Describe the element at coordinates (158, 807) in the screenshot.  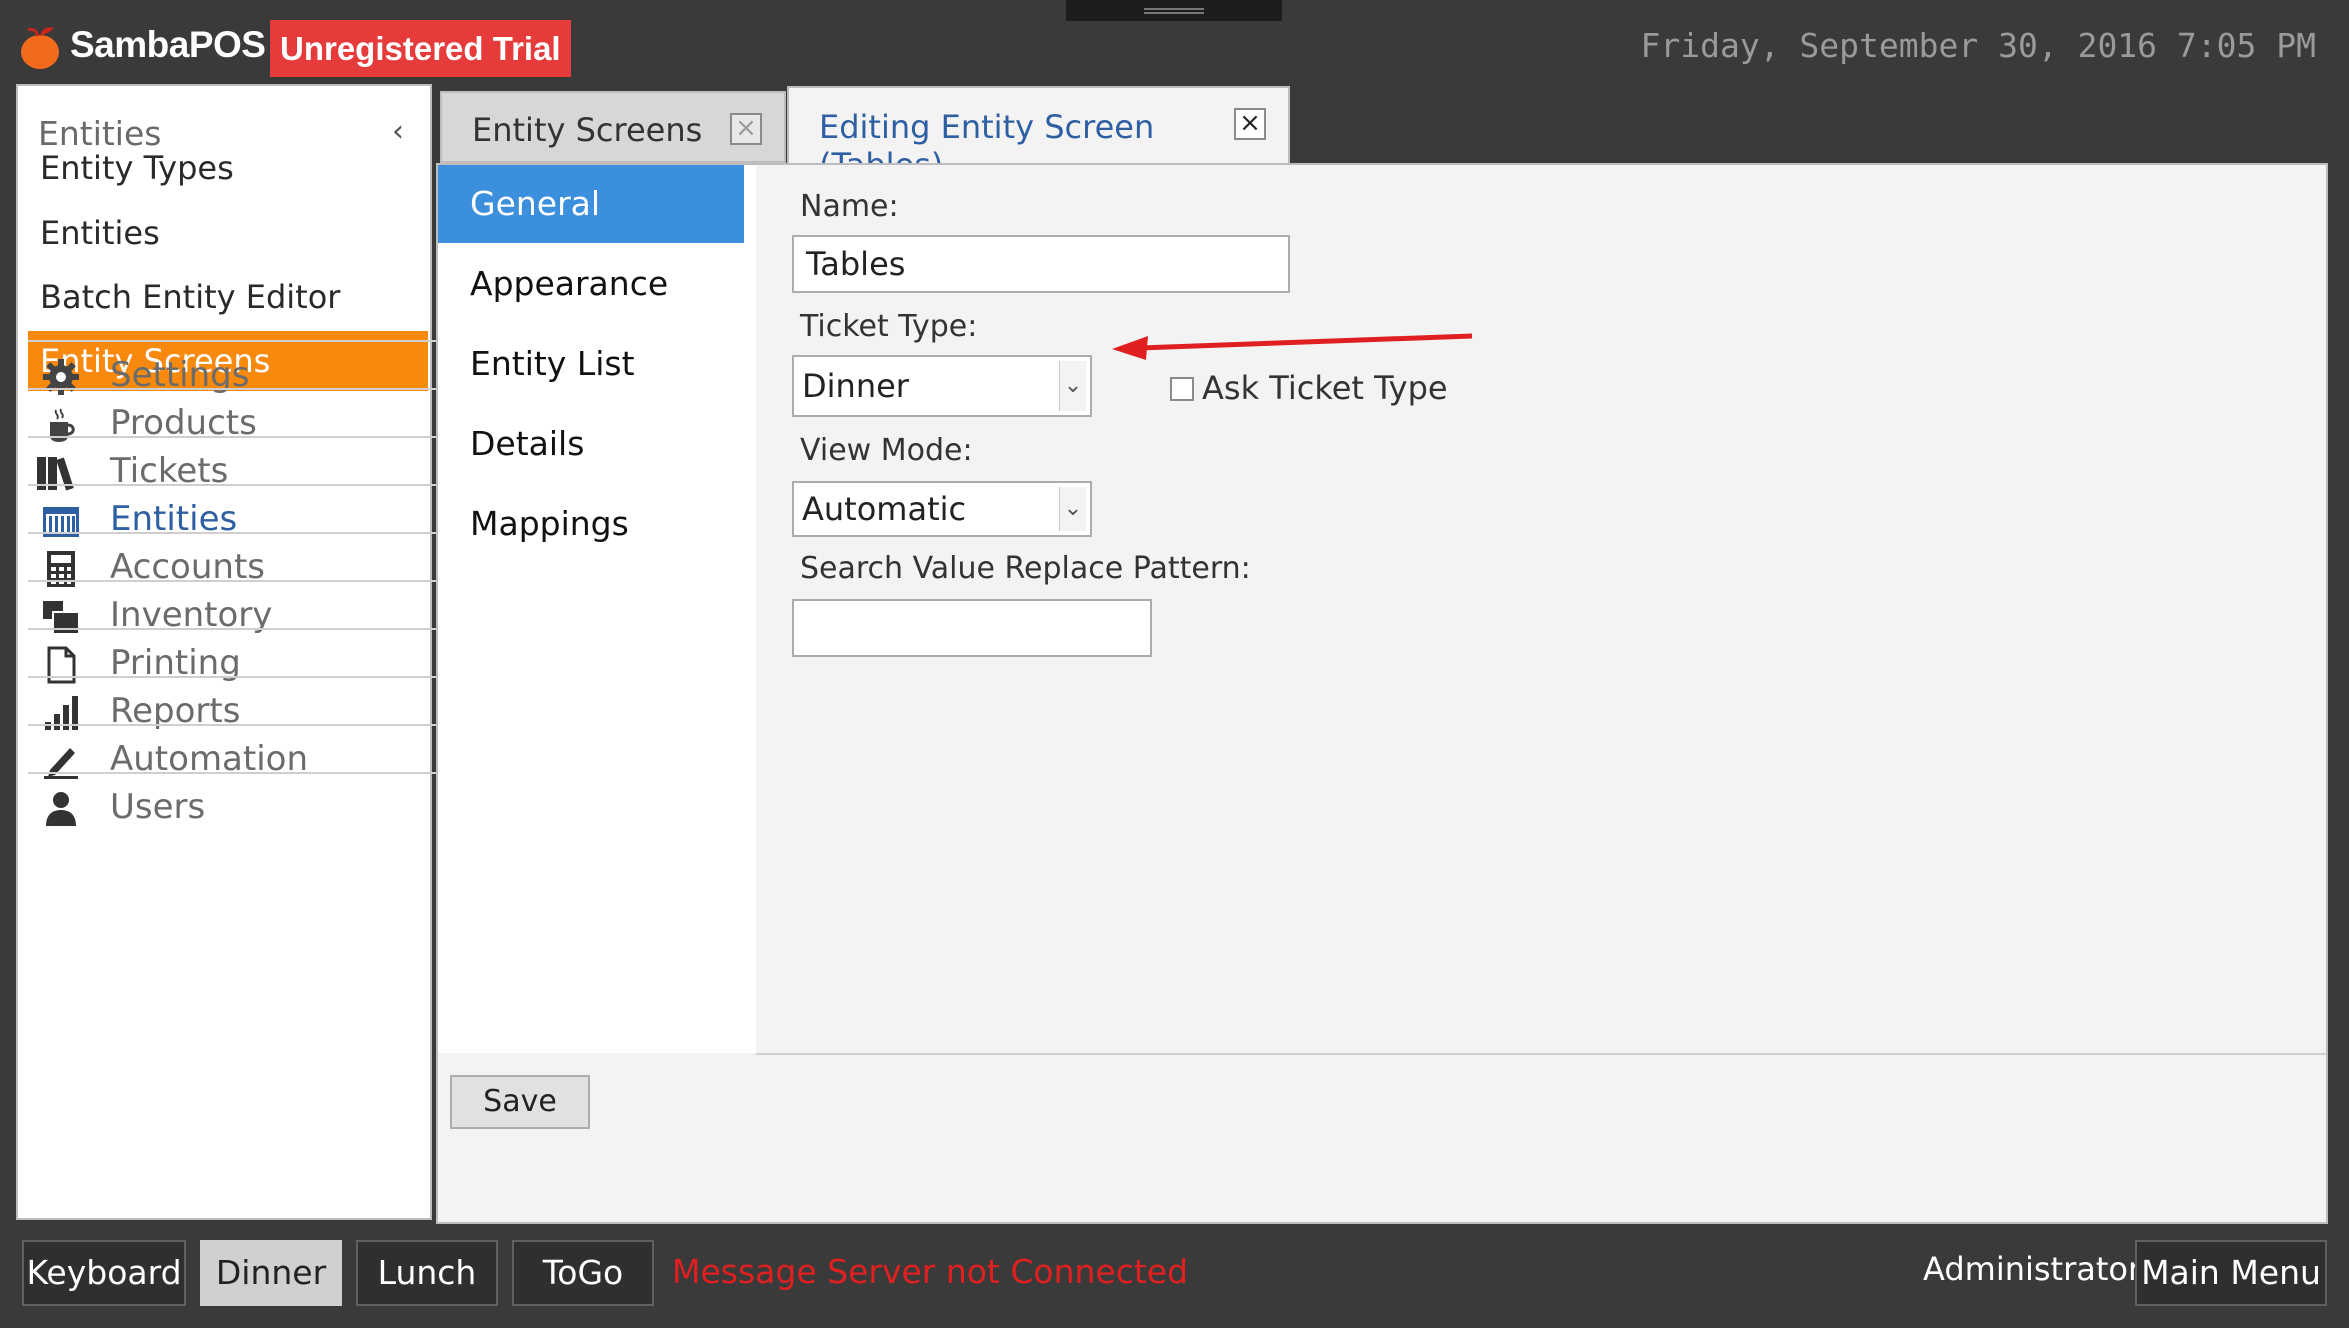
I see `nav-label: Users` at that location.